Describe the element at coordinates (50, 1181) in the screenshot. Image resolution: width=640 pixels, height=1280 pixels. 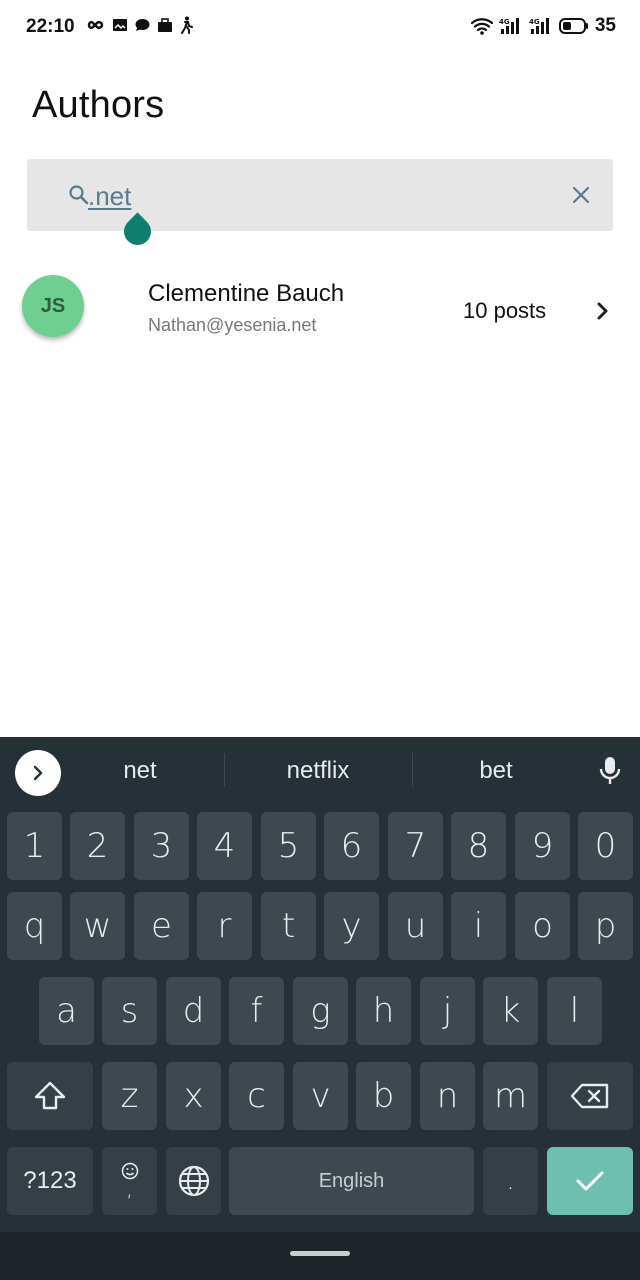
I see `symbols-key: ?123` at that location.